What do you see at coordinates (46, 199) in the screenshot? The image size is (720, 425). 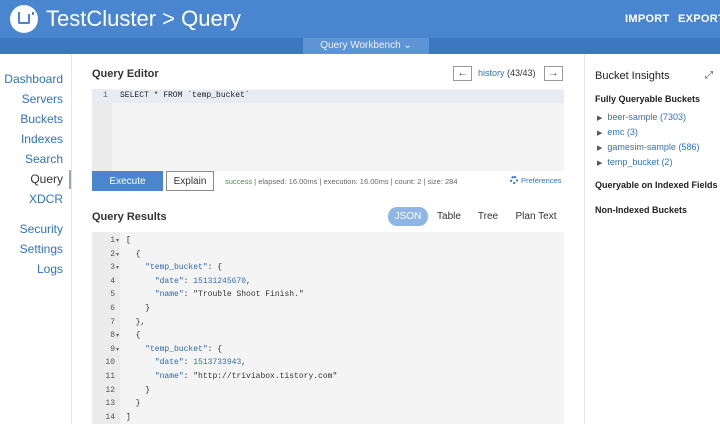 I see `sidebar-item-xdcr: XDCR` at bounding box center [46, 199].